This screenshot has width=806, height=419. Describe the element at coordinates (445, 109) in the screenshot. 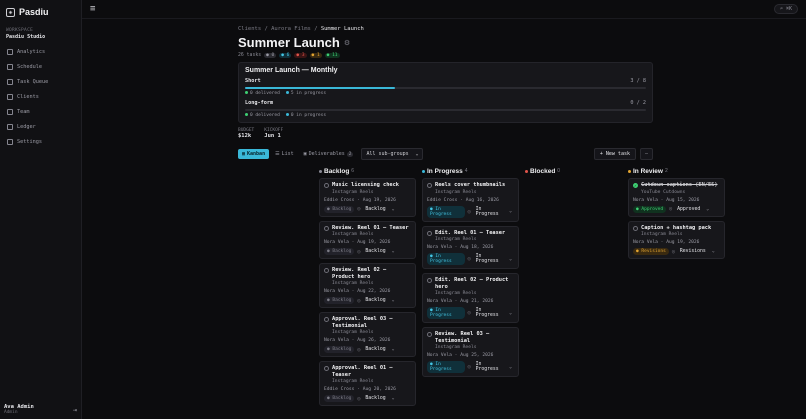

I see `progress-row-longform: Long-form 0 / 2 0 delivered 0 in progress` at that location.